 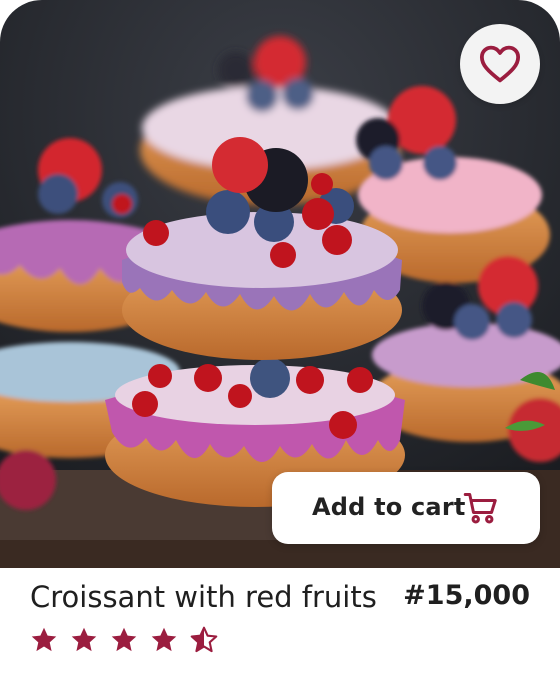 I want to click on star-half-icon, so click(x=204, y=639).